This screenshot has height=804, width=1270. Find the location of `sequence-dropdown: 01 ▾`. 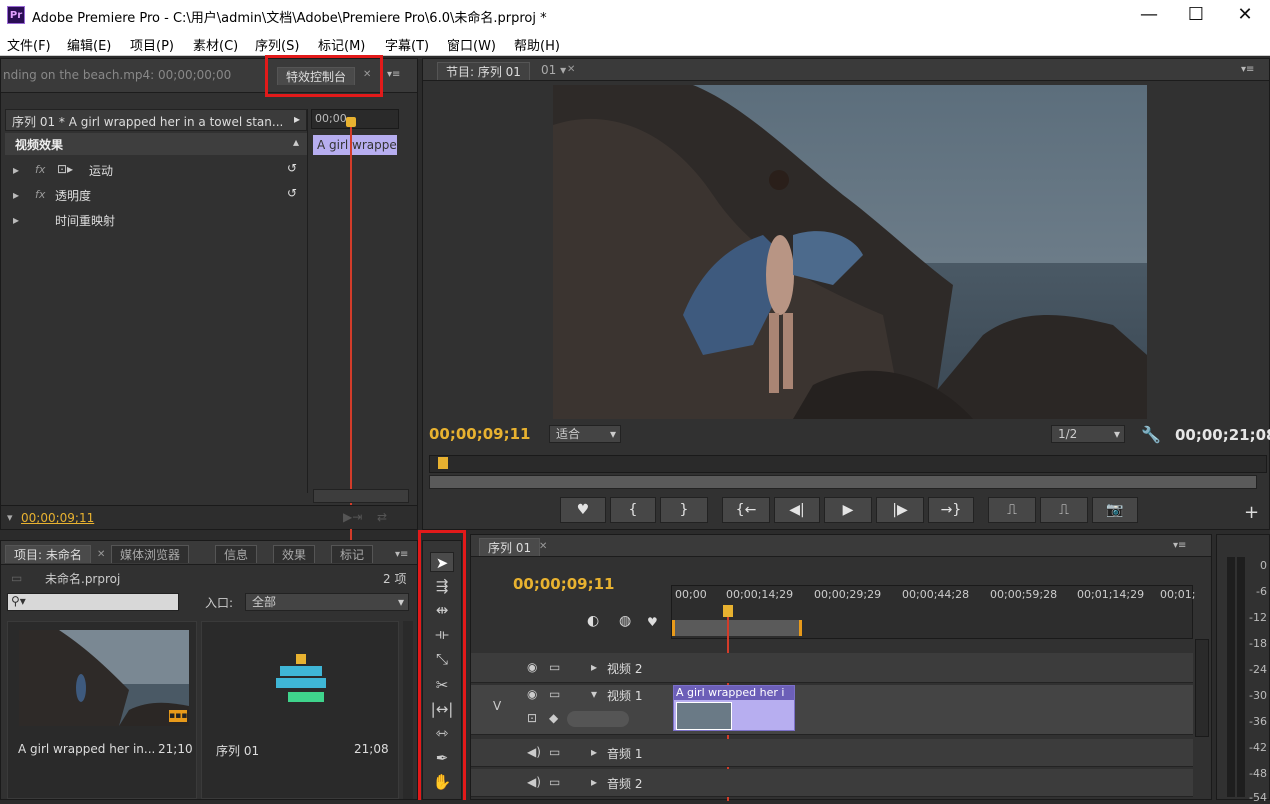

sequence-dropdown: 01 ▾ is located at coordinates (553, 70).